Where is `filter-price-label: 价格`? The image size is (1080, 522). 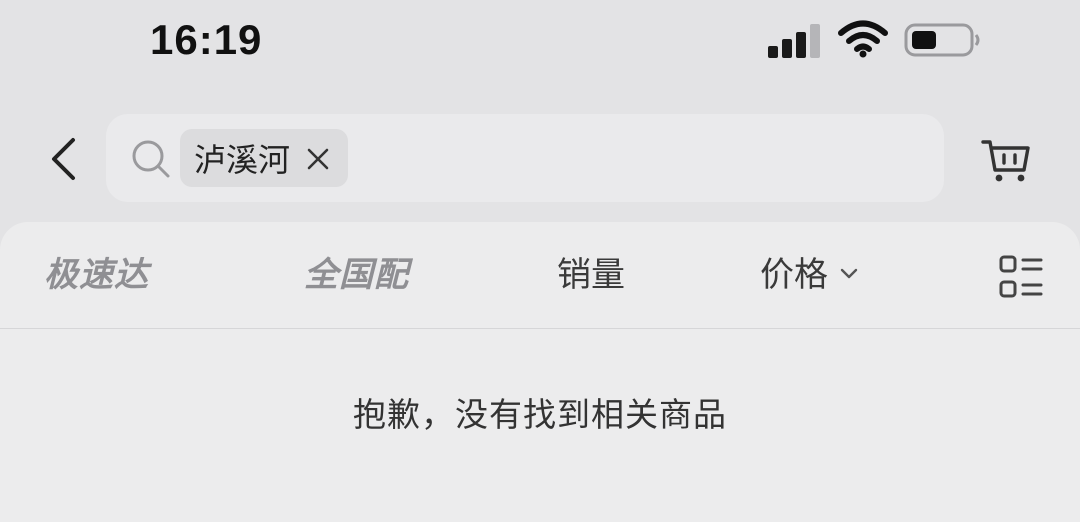 filter-price-label: 价格 is located at coordinates (794, 275).